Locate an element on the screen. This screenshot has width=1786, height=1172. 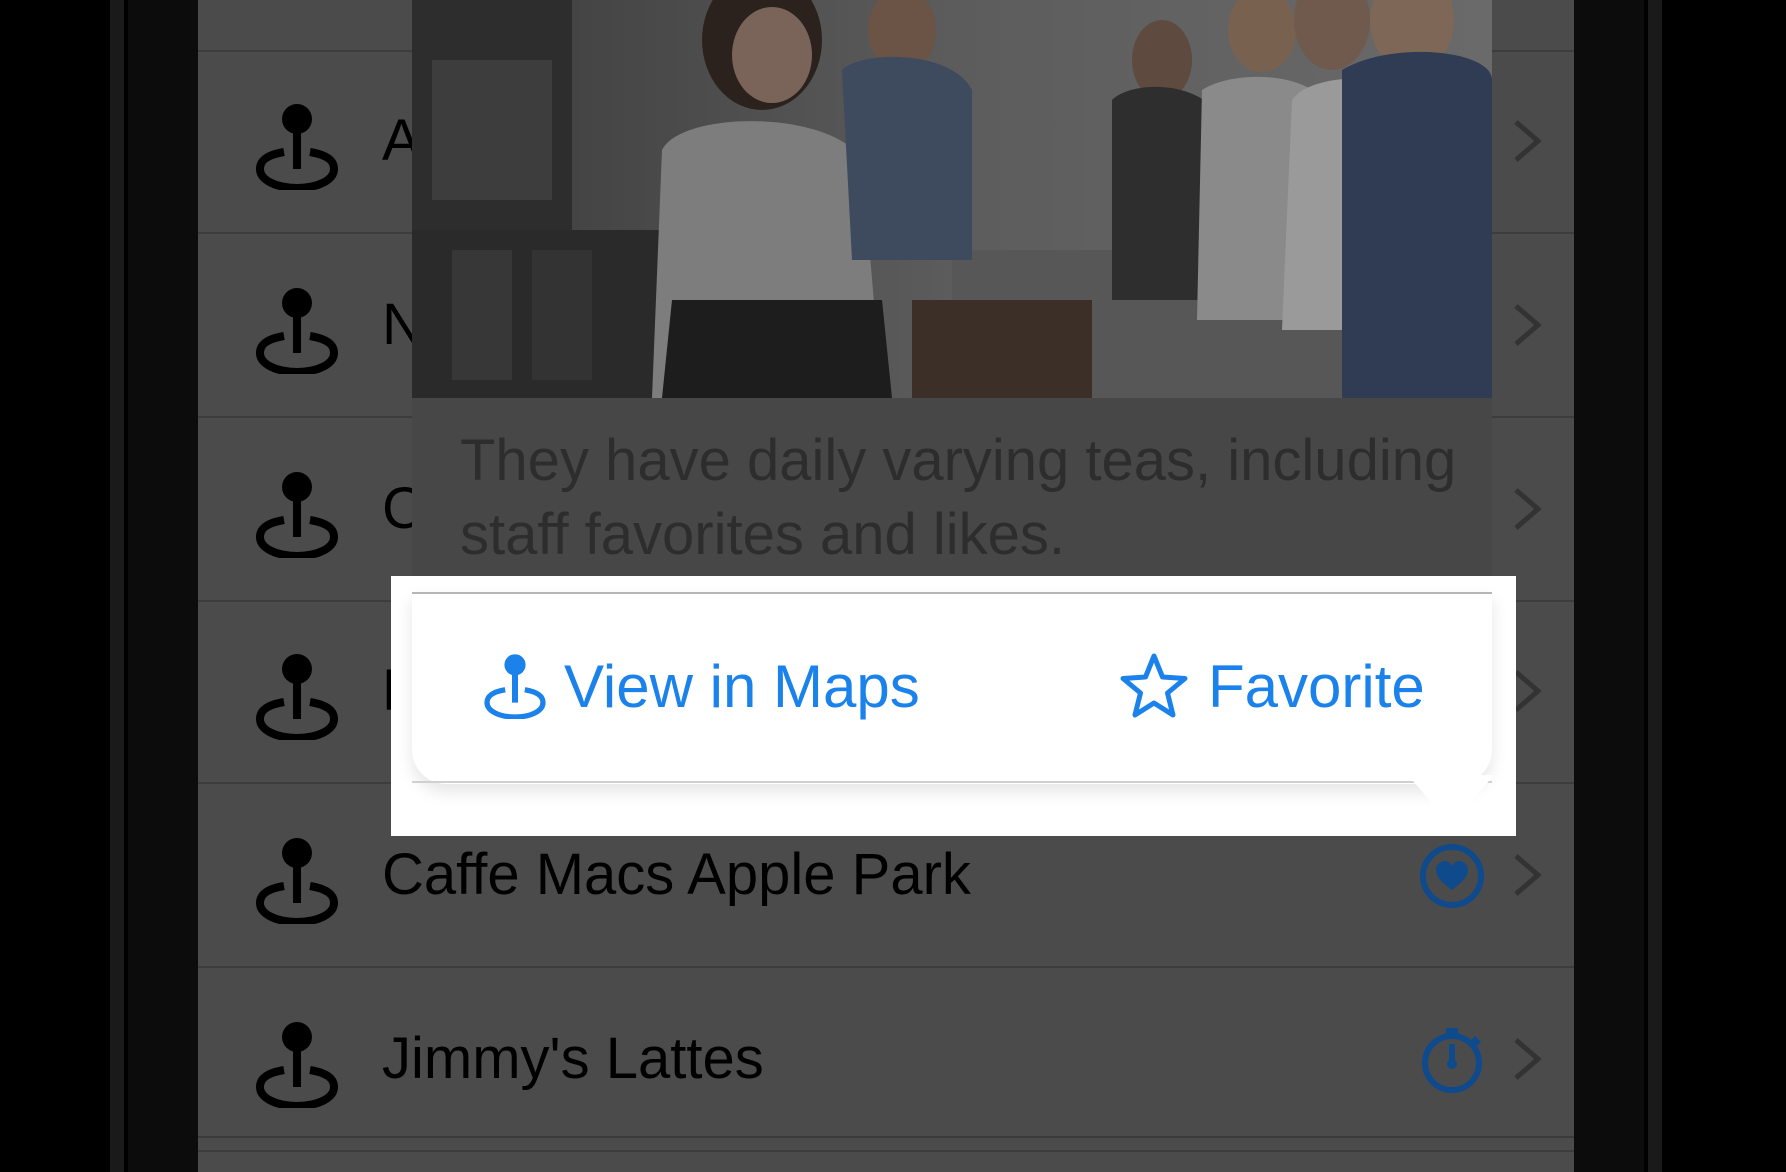
context-menu: View in Maps Favorite is located at coordinates (952, 688).